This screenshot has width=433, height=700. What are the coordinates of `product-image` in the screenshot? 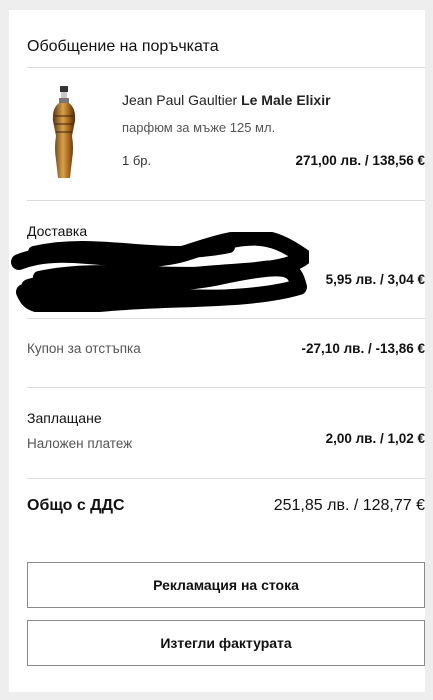 It's located at (64, 132).